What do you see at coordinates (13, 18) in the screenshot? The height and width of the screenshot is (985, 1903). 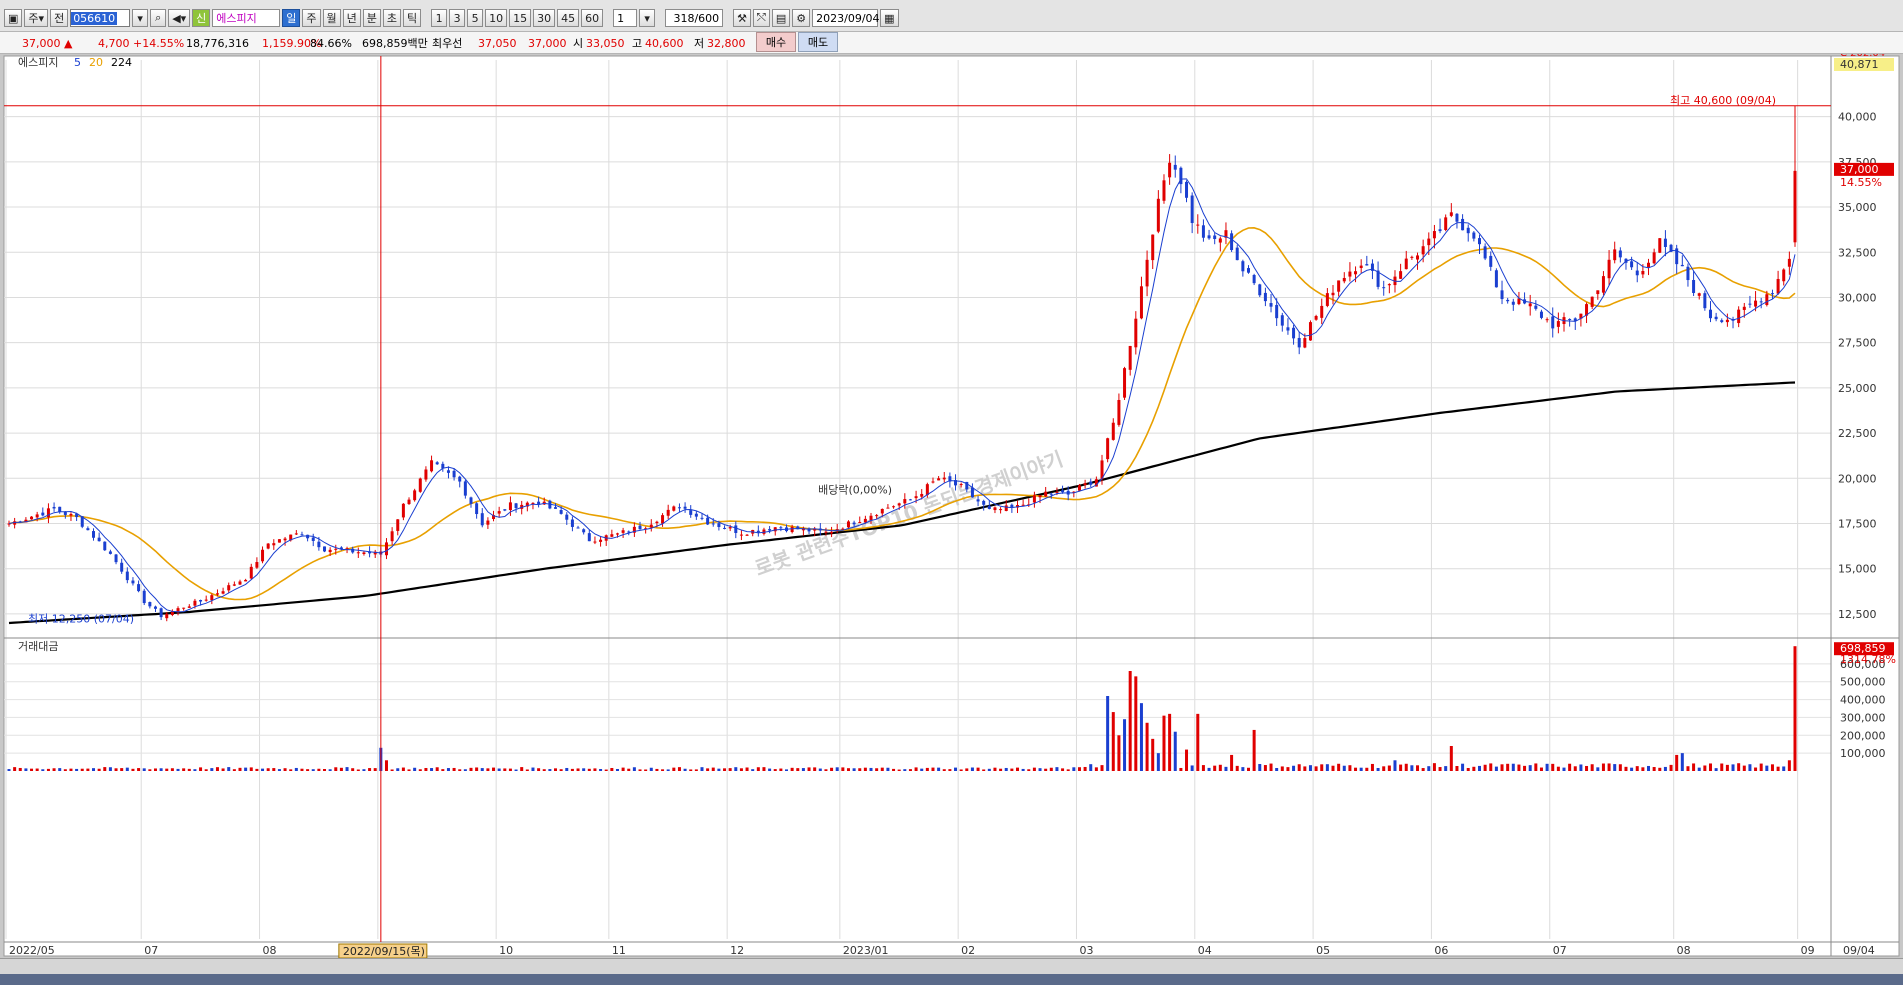 I see `layout-icon: ▣` at bounding box center [13, 18].